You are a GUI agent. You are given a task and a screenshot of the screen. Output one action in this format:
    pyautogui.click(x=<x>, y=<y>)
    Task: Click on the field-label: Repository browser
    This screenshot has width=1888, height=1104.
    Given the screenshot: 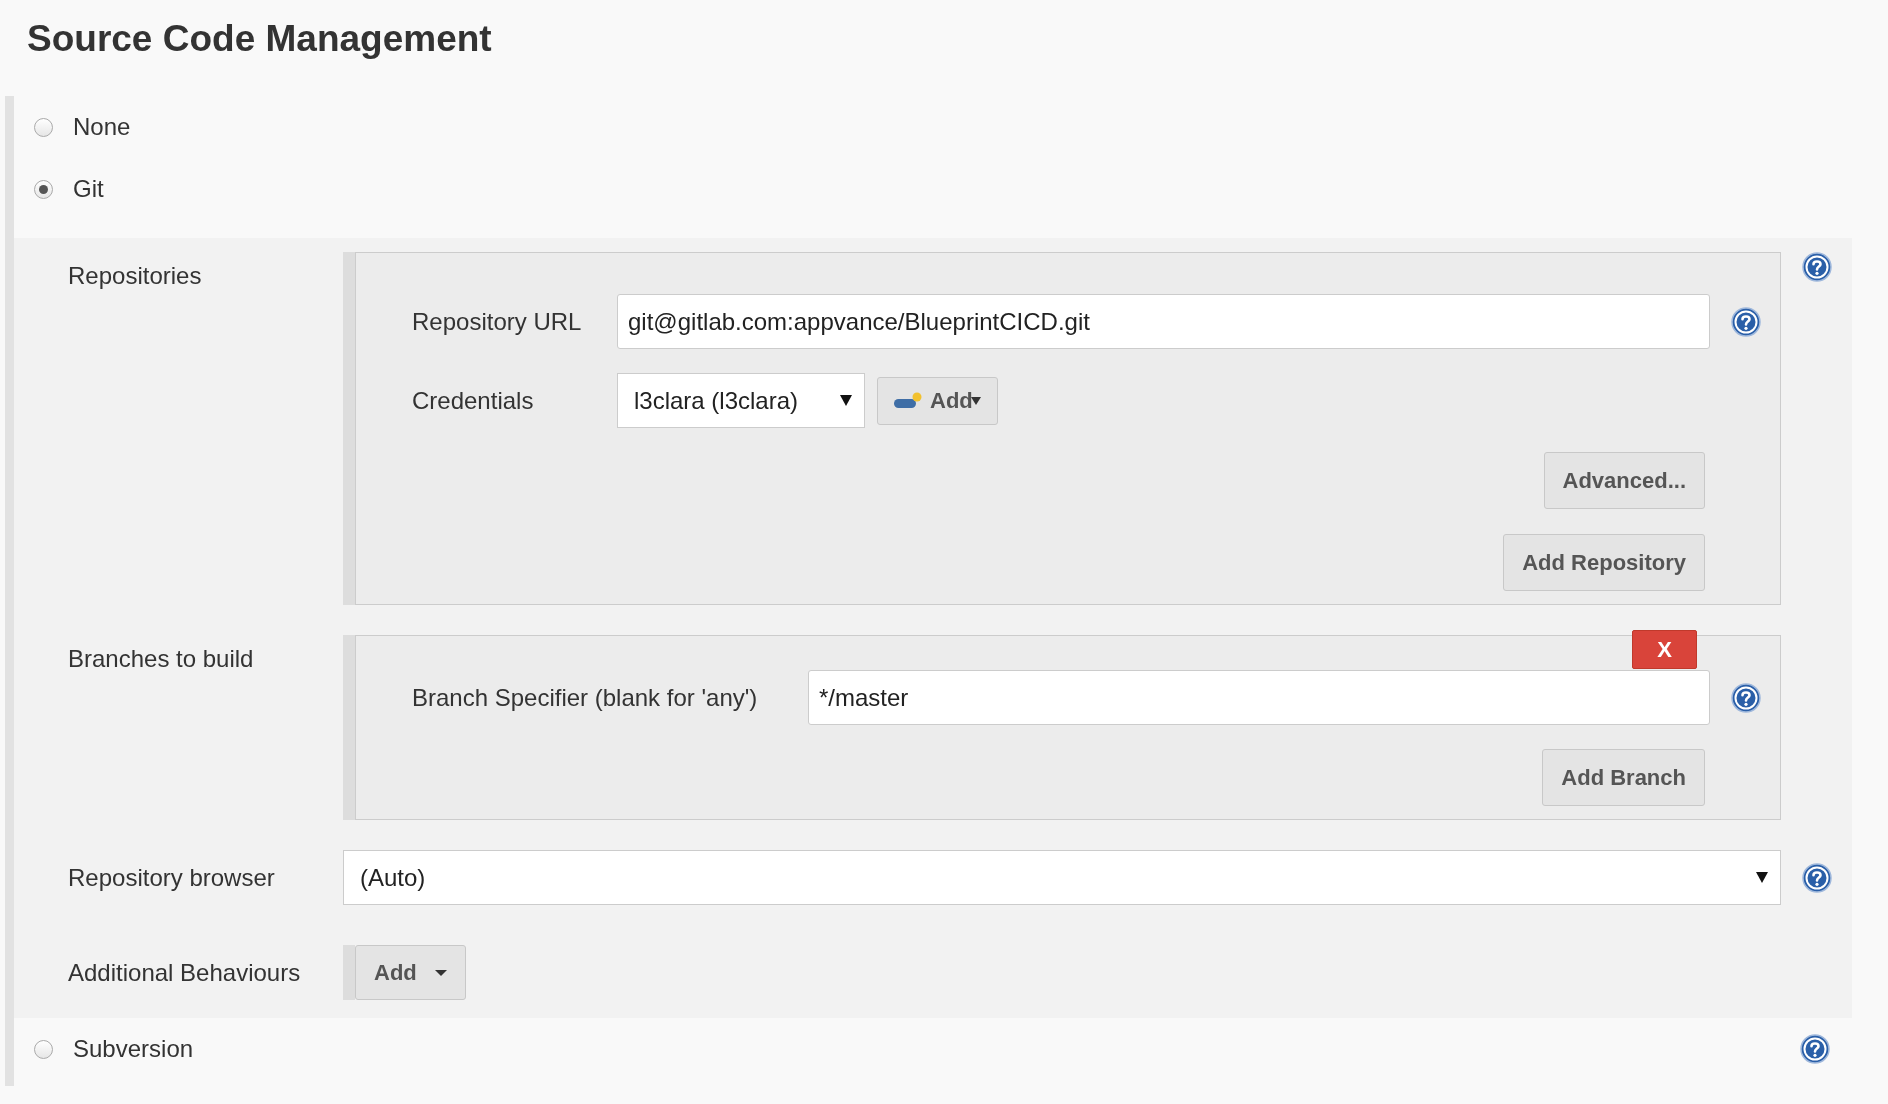 What is the action you would take?
    pyautogui.click(x=171, y=877)
    